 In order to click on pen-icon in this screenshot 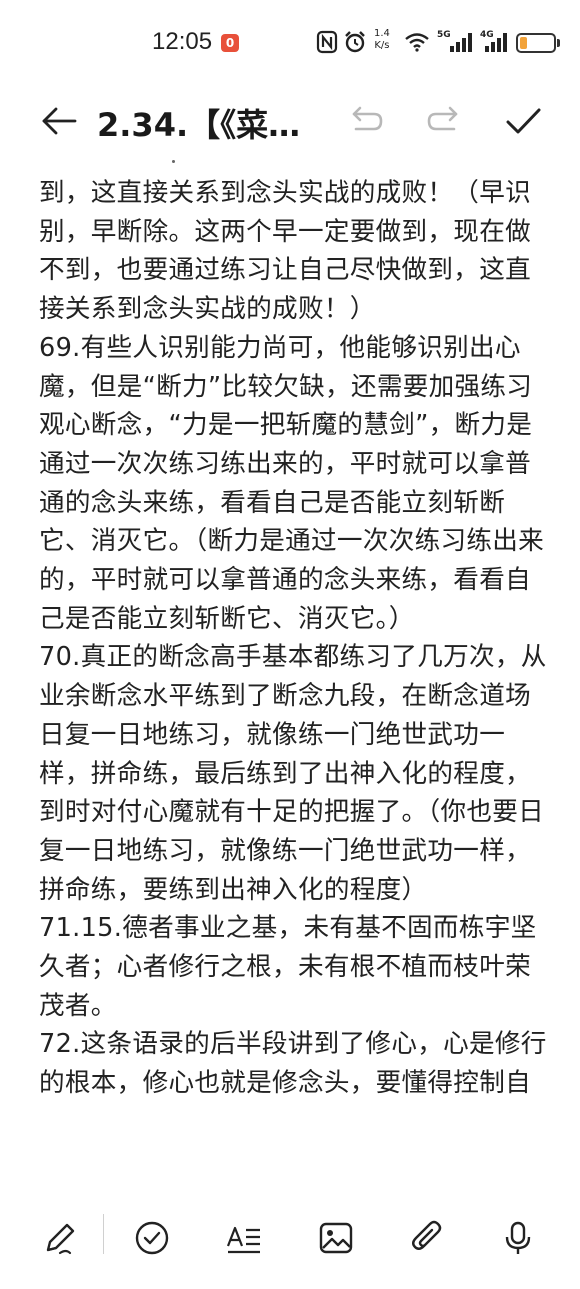, I will do `click(60, 1238)`.